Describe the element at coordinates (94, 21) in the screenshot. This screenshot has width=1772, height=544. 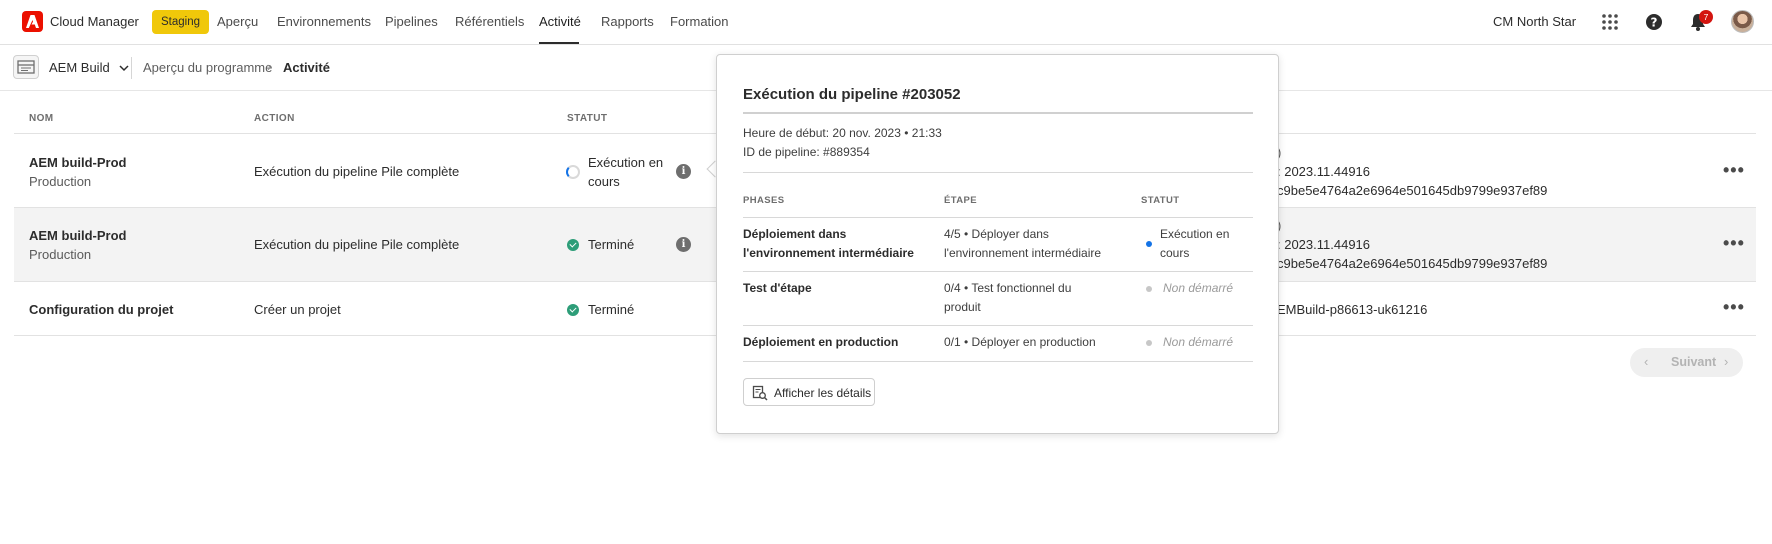
I see `app-title: Cloud Manager` at that location.